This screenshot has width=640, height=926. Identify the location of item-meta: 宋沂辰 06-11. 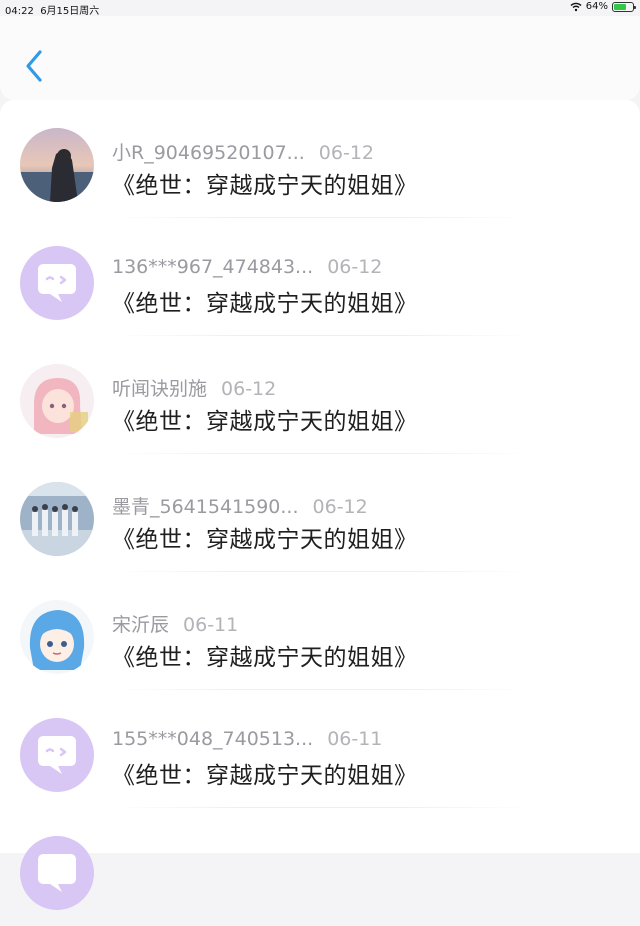
(175, 623).